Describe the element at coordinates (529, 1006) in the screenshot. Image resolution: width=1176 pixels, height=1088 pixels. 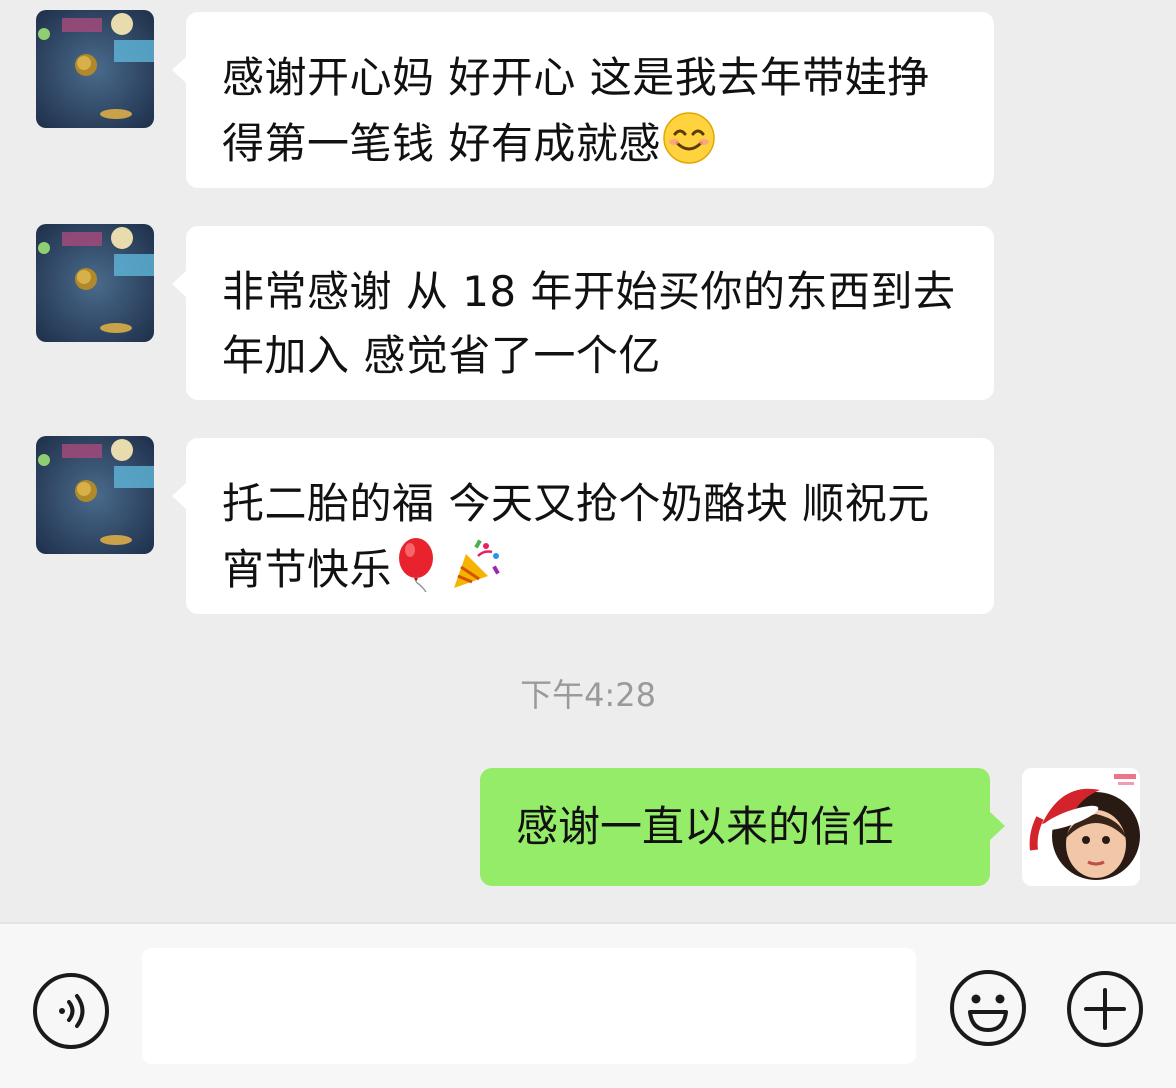
I see `message-input` at that location.